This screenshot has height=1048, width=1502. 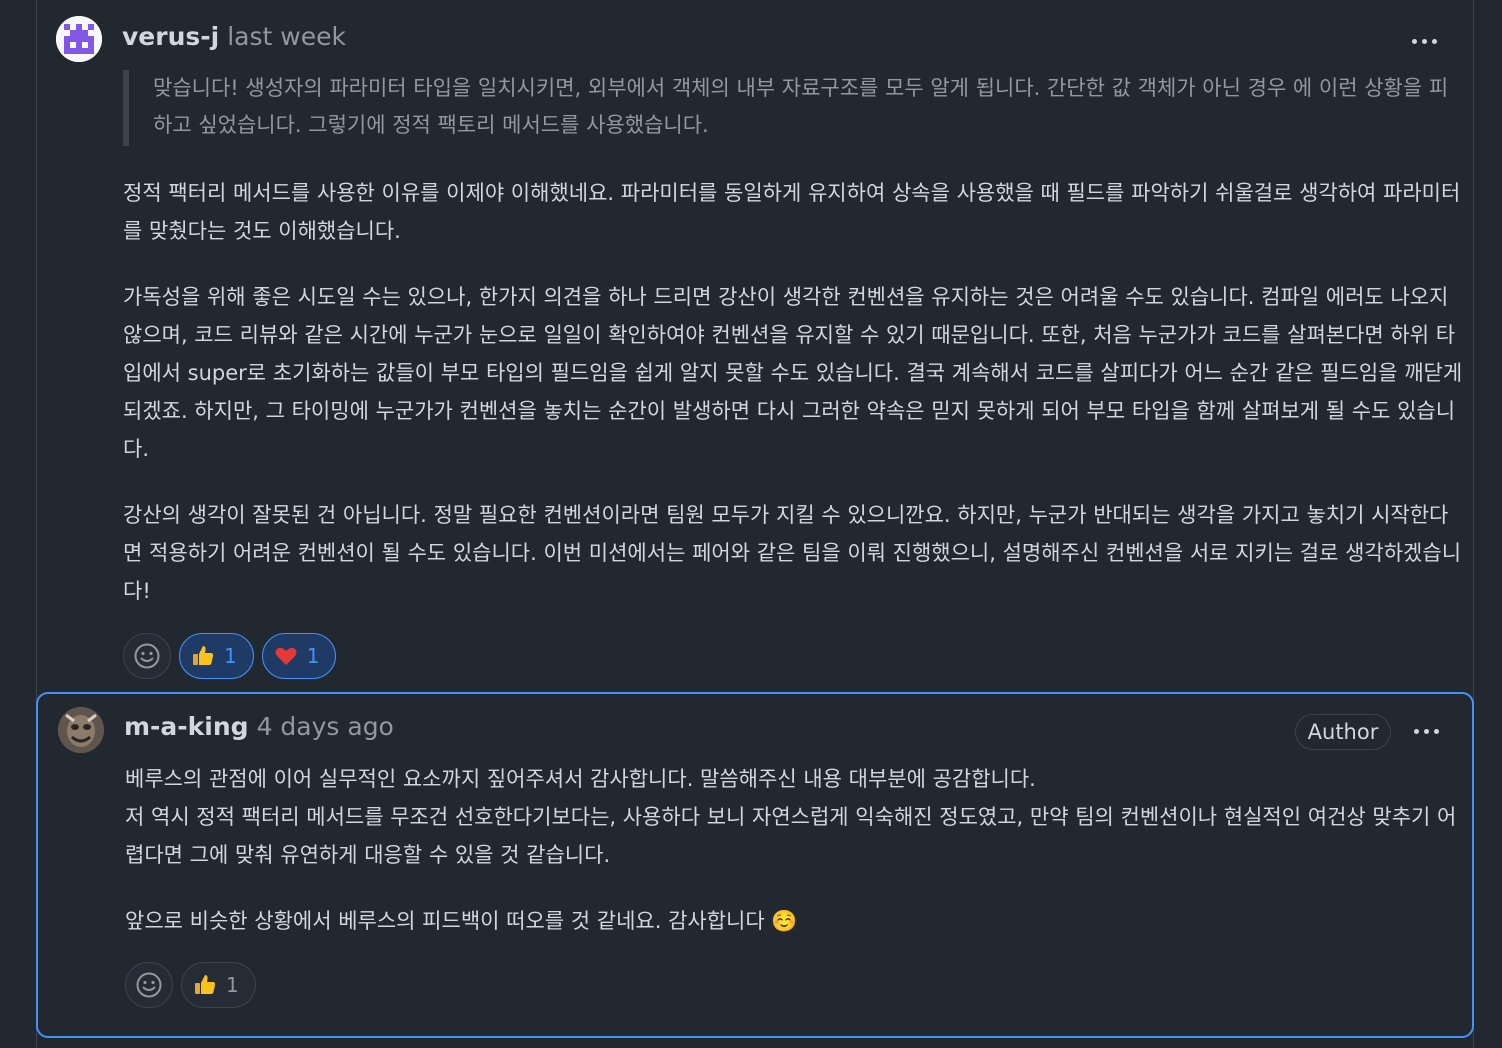 What do you see at coordinates (170, 36) in the screenshot?
I see `author-link: verus-j` at bounding box center [170, 36].